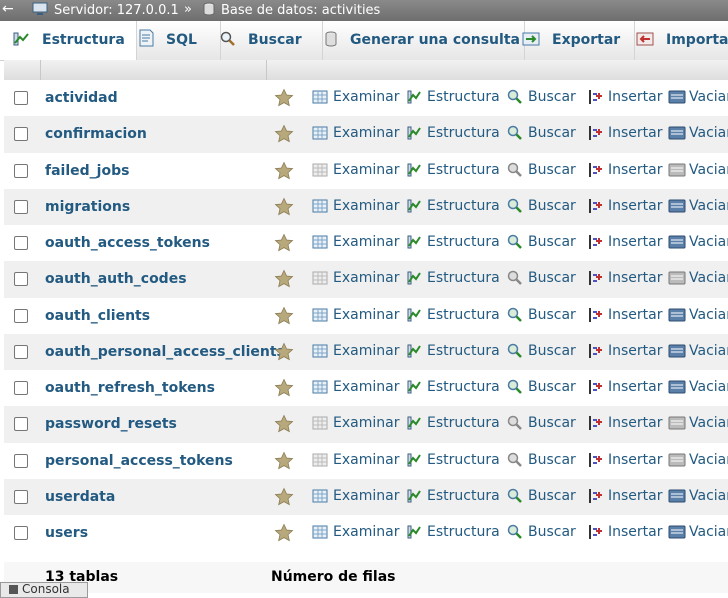 The image size is (728, 598). I want to click on table-name-link: userdata, so click(80, 497).